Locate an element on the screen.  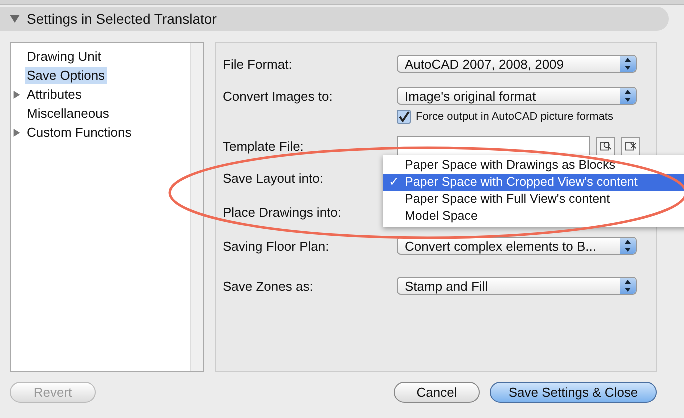
menu-item: Paper Space with Full View's content is located at coordinates (533, 199).